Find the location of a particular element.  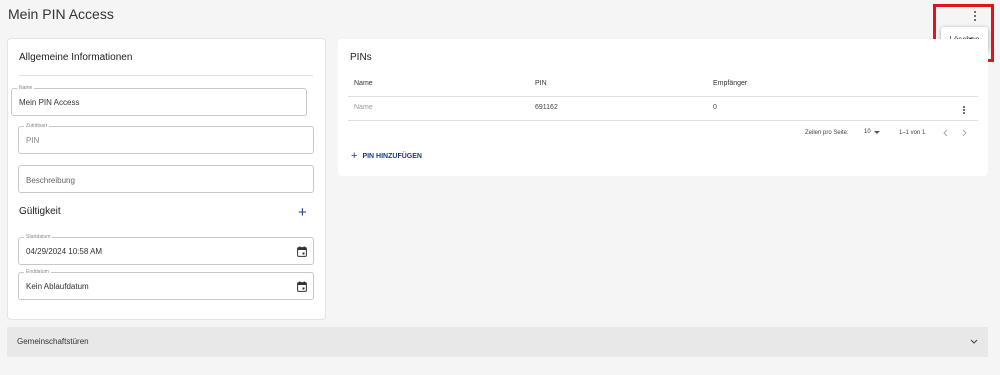

description-field: Beschreibung is located at coordinates (166, 179).